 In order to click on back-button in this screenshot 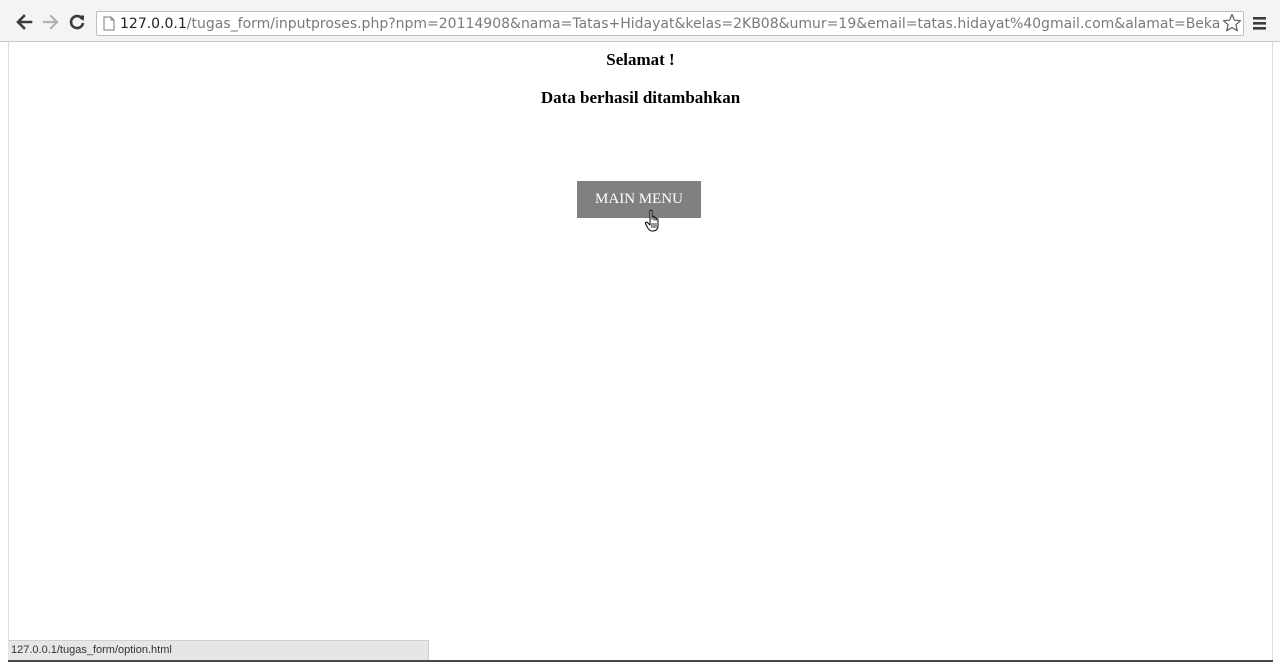, I will do `click(24, 22)`.